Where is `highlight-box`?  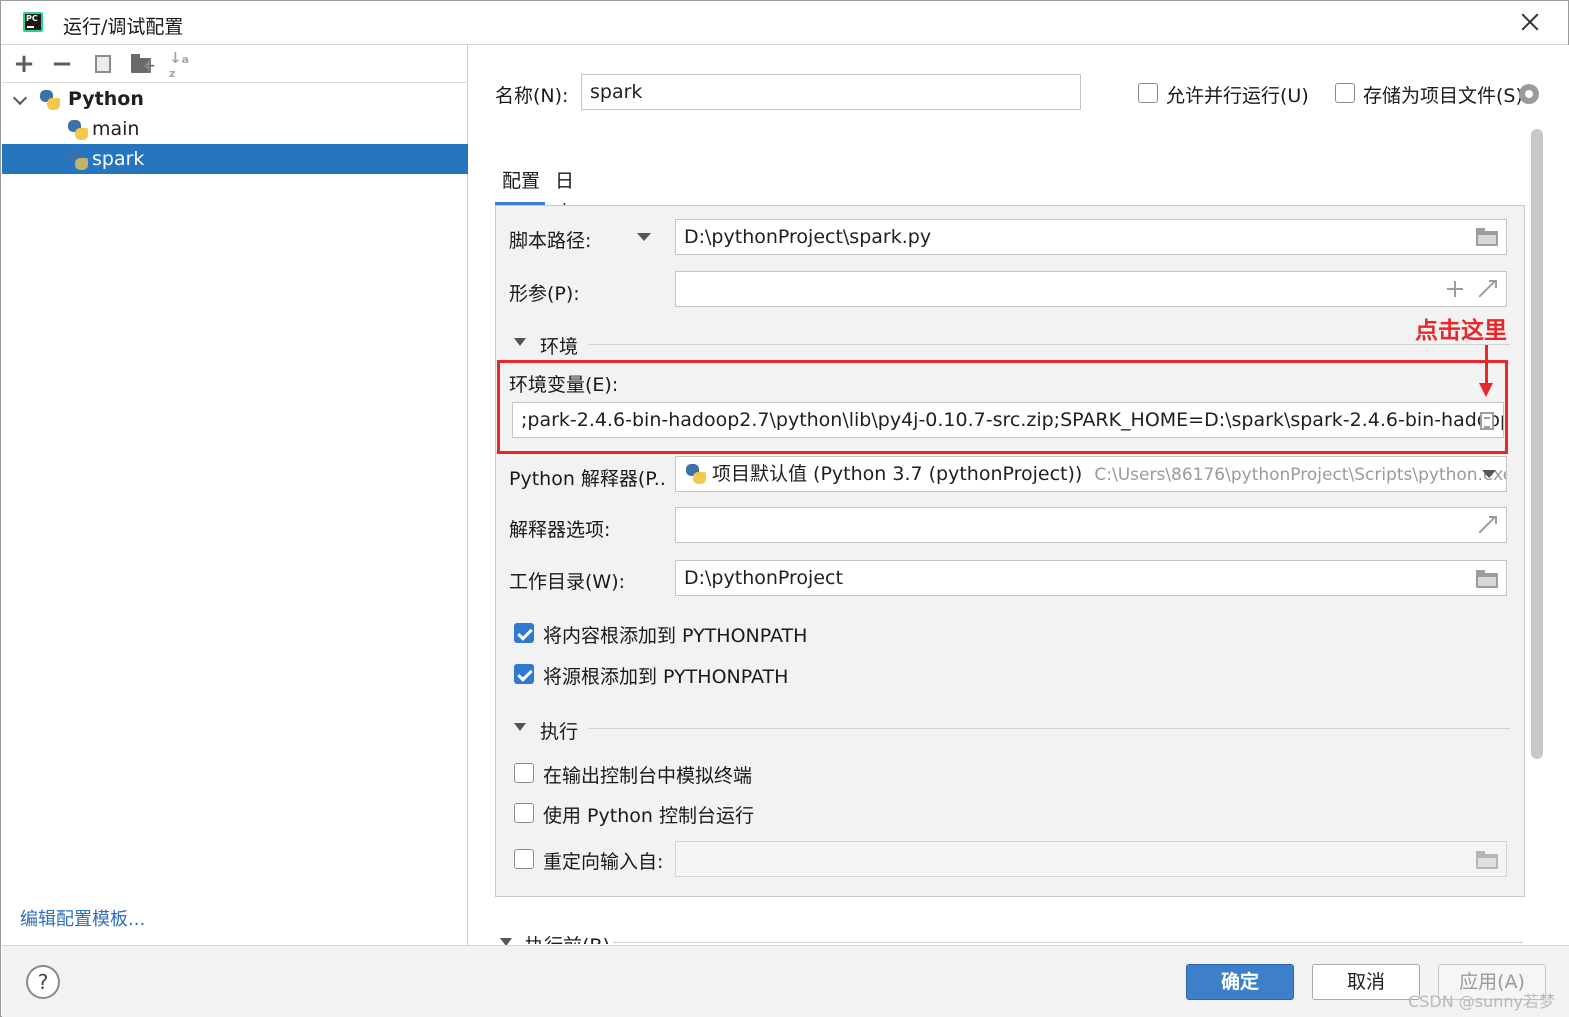 highlight-box is located at coordinates (1002, 407).